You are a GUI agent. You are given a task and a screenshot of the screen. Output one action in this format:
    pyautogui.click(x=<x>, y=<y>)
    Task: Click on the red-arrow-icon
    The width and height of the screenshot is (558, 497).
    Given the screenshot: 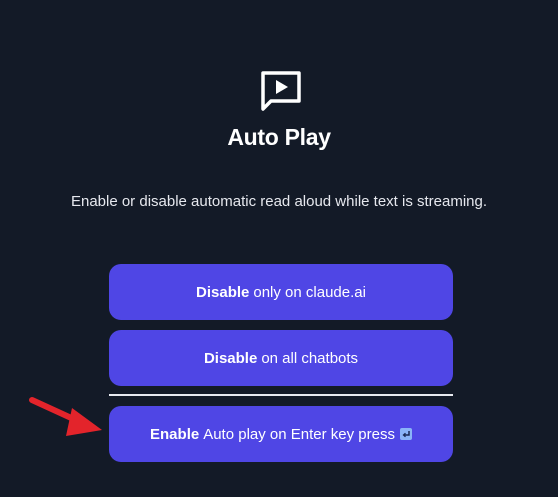 What is the action you would take?
    pyautogui.click(x=65, y=416)
    